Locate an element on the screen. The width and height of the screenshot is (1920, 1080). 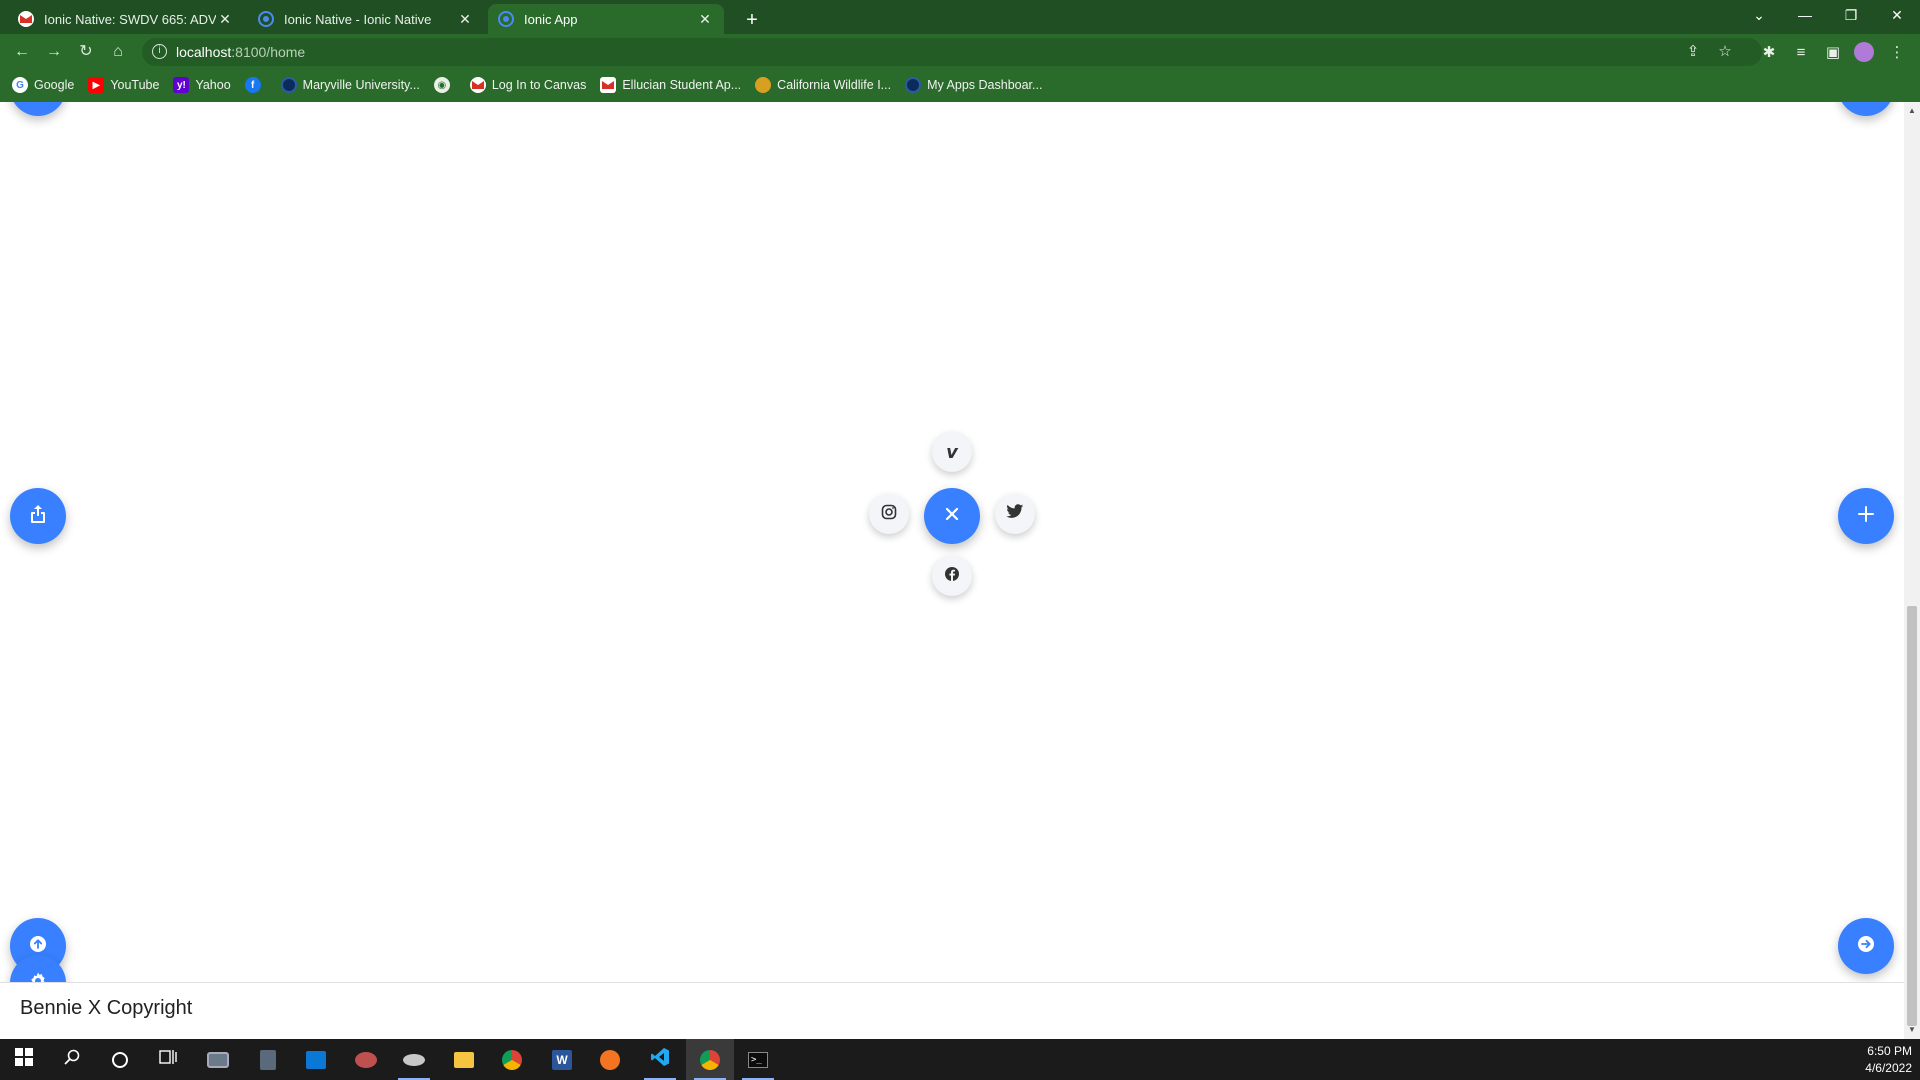
terminal-icon: >_ is located at coordinates (758, 1059).